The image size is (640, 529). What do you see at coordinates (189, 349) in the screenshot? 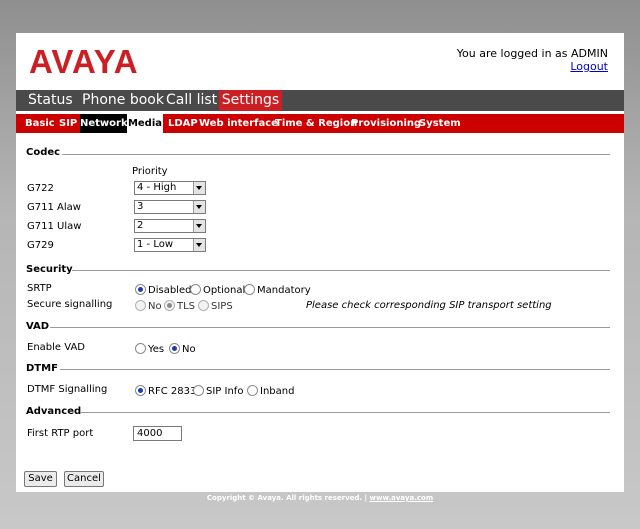
I see `vad-no-label: No` at bounding box center [189, 349].